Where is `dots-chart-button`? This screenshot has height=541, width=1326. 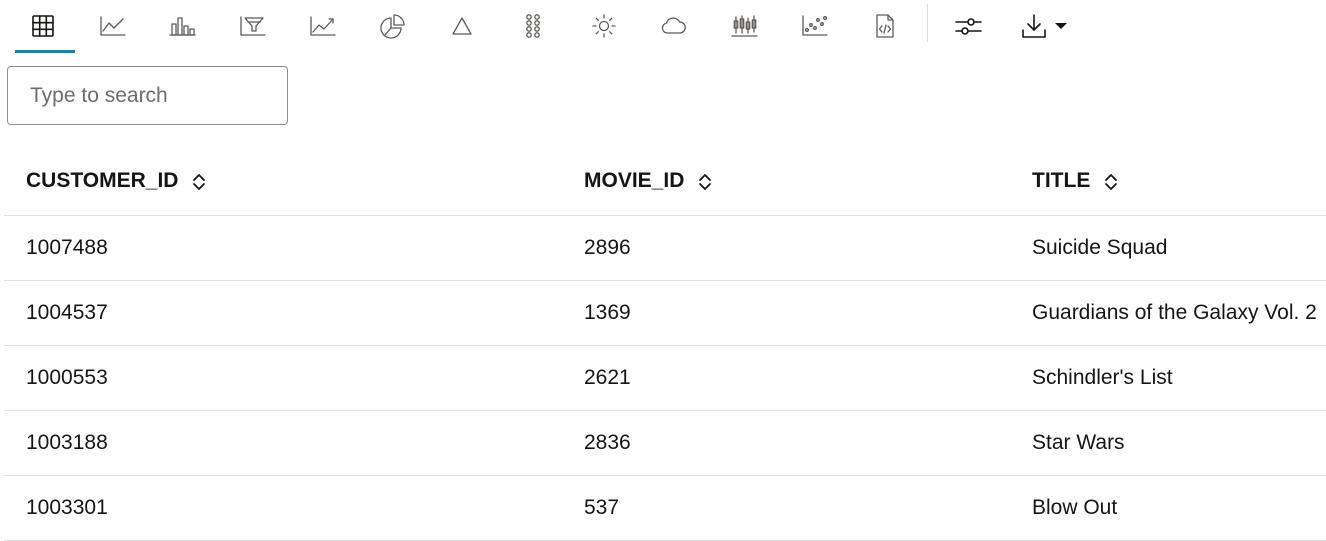 dots-chart-button is located at coordinates (533, 26).